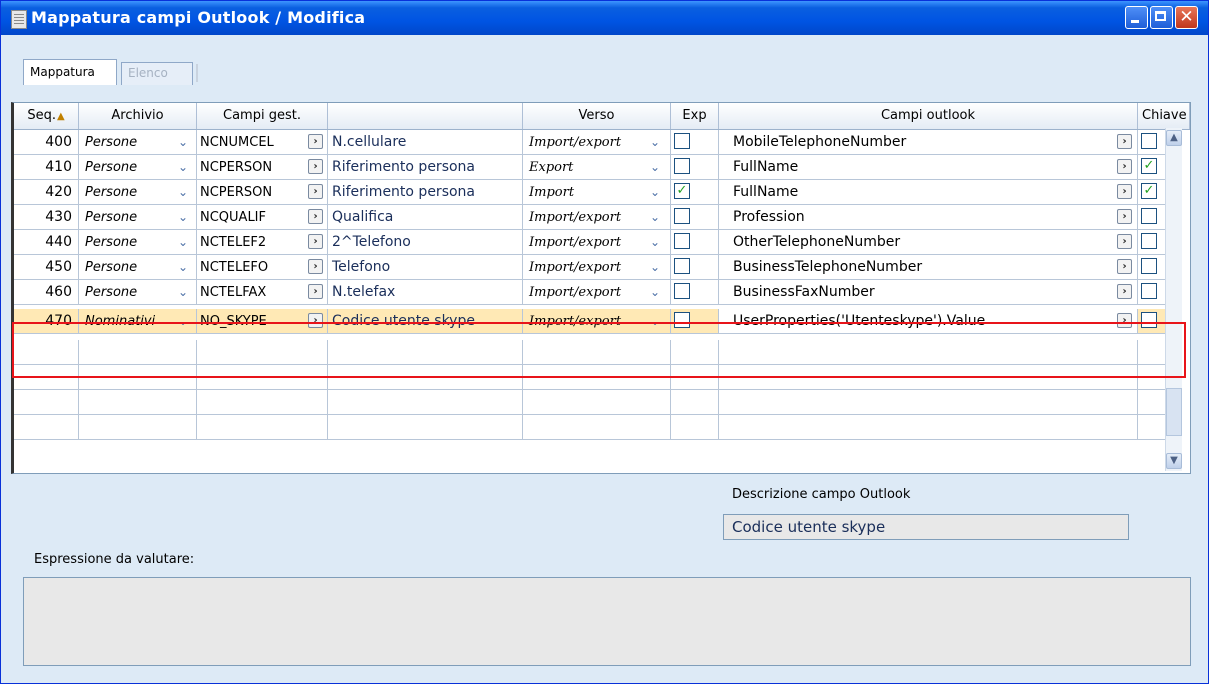 This screenshot has height=684, width=1209. What do you see at coordinates (928, 217) in the screenshot?
I see `cell-campi-outlook: Profession ›` at bounding box center [928, 217].